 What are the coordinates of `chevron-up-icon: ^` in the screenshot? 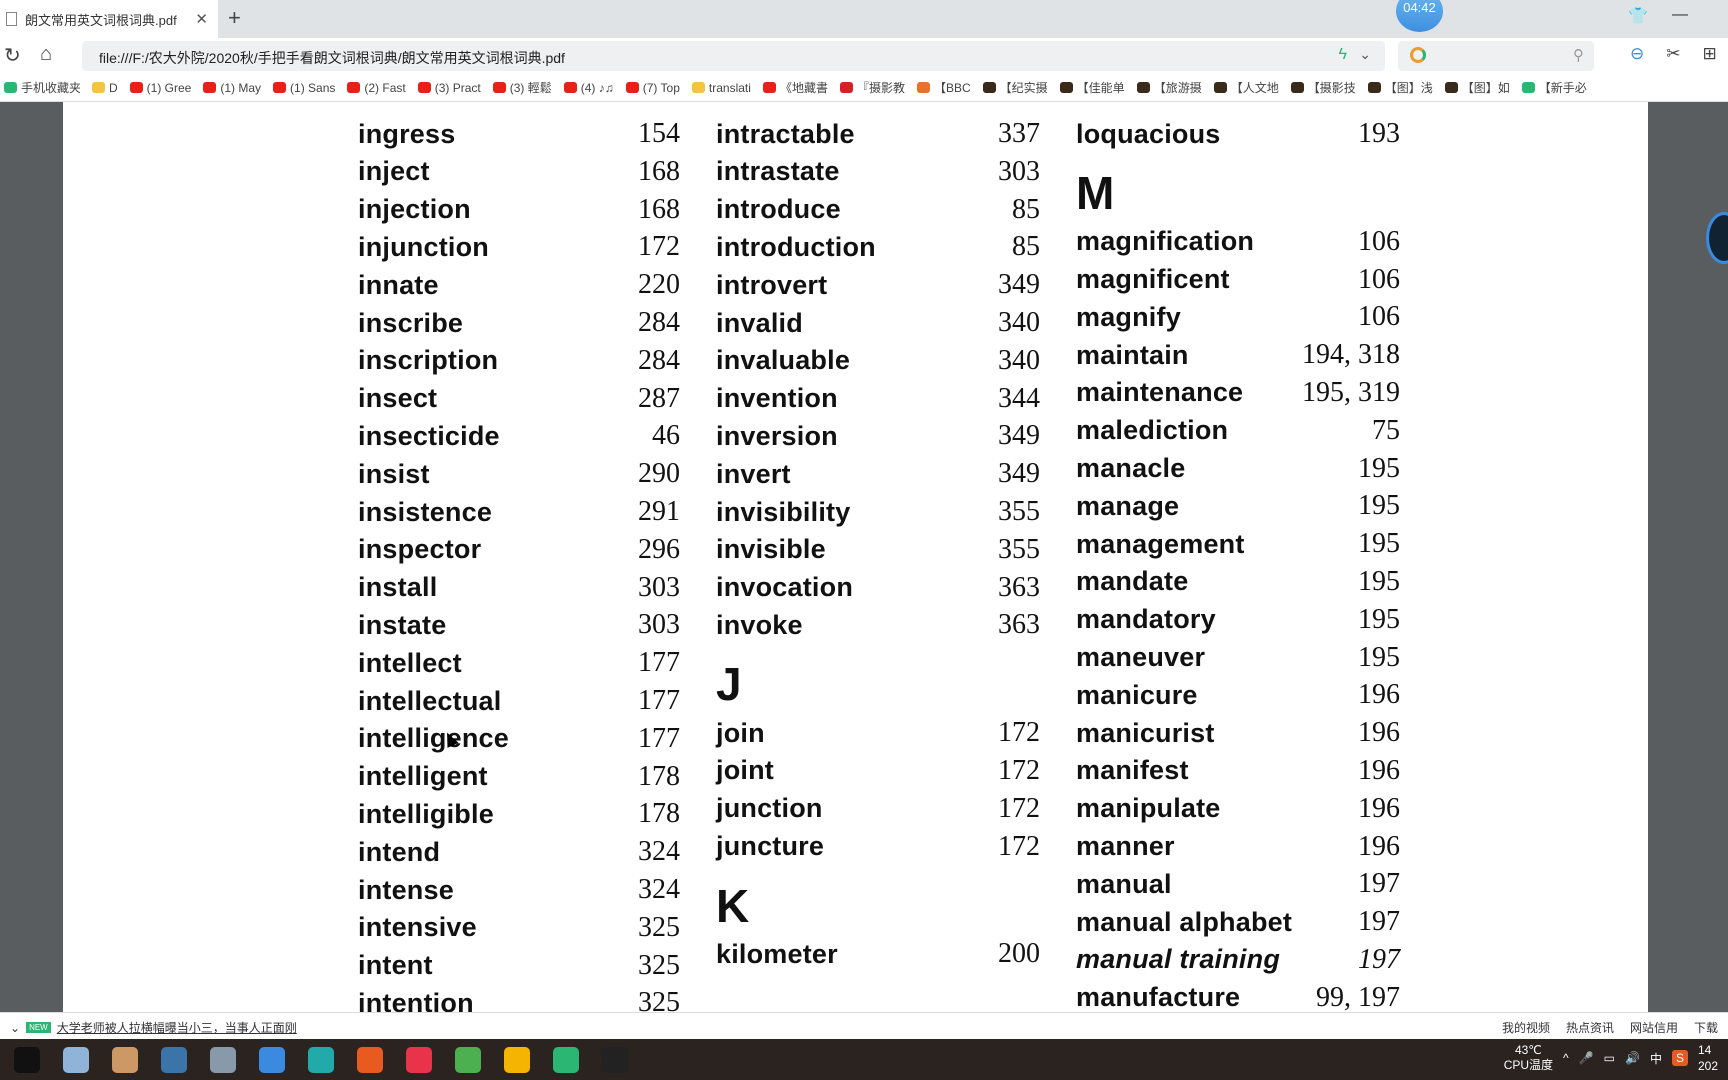 It's located at (1566, 1058).